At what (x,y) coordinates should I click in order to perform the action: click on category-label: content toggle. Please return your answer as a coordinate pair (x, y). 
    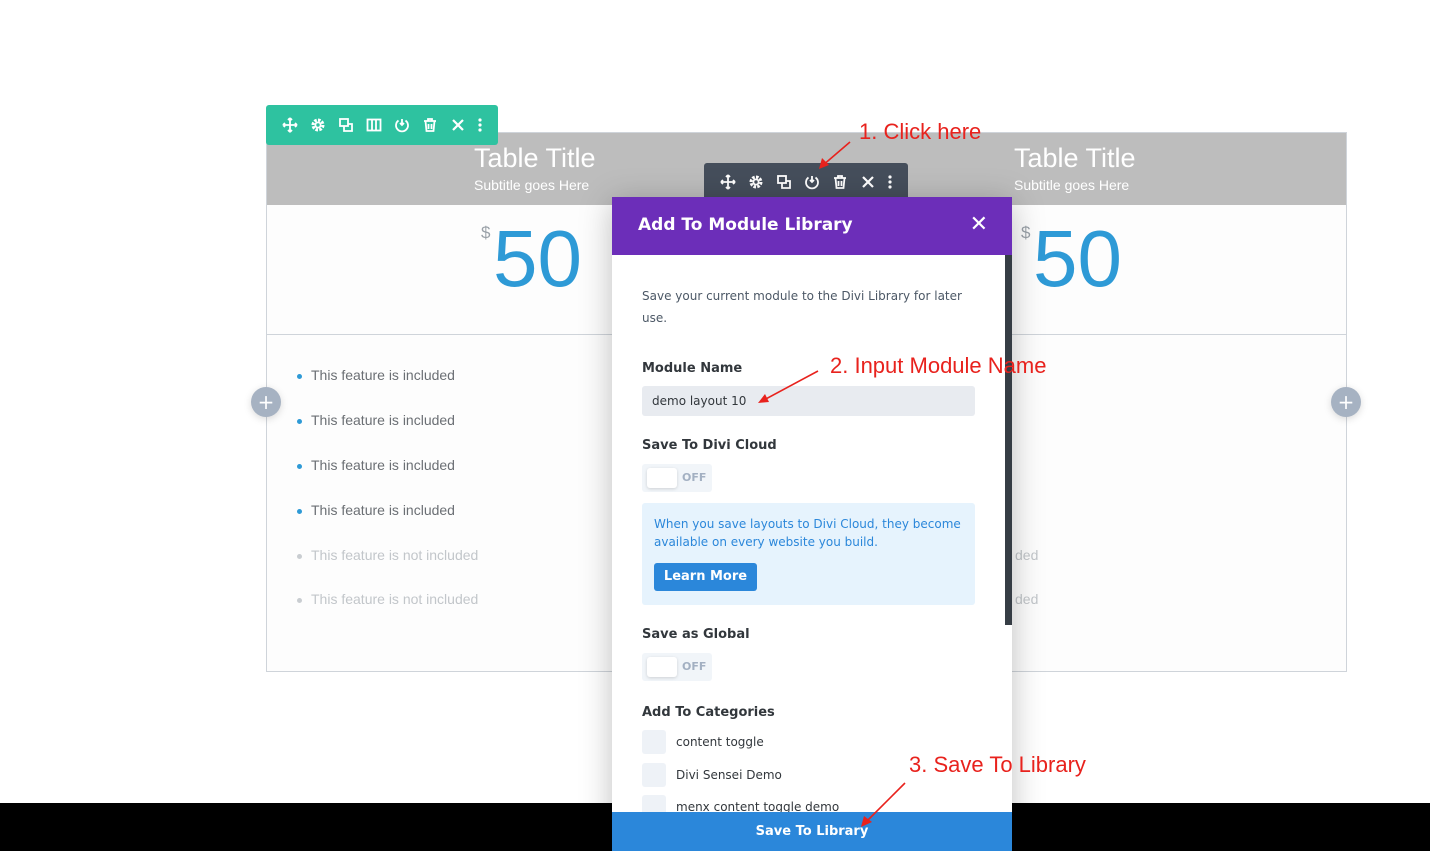
    Looking at the image, I should click on (720, 742).